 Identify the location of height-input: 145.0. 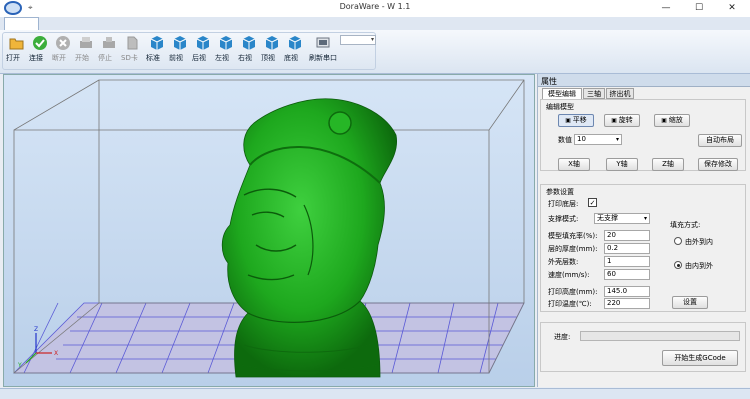
(627, 291).